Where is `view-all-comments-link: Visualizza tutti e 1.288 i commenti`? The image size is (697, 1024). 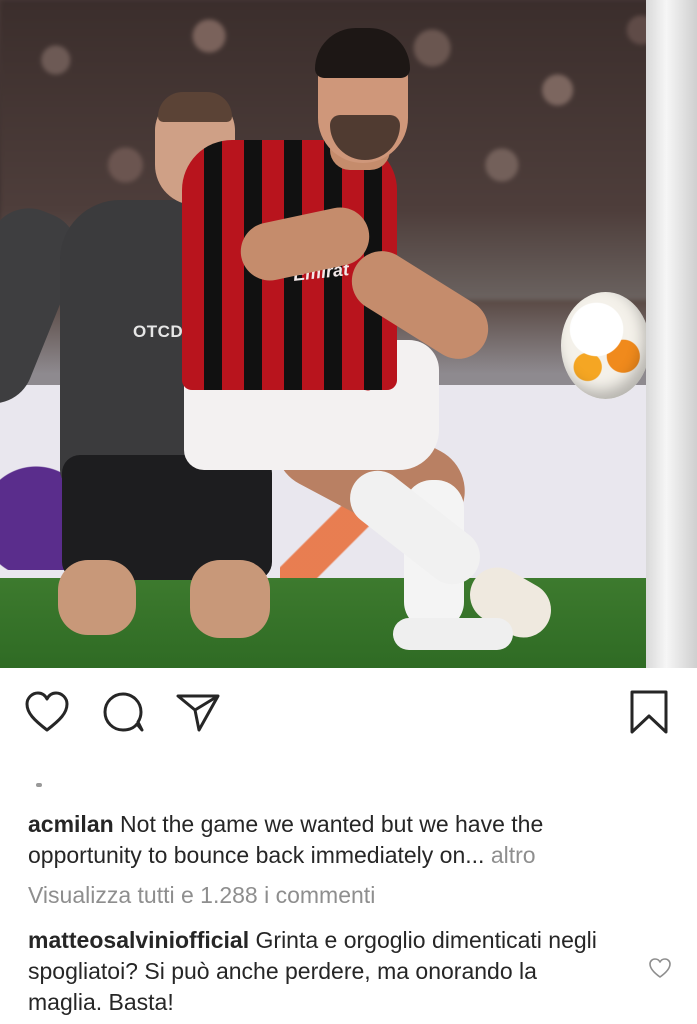
view-all-comments-link: Visualizza tutti e 1.288 i commenti is located at coordinates (201, 895).